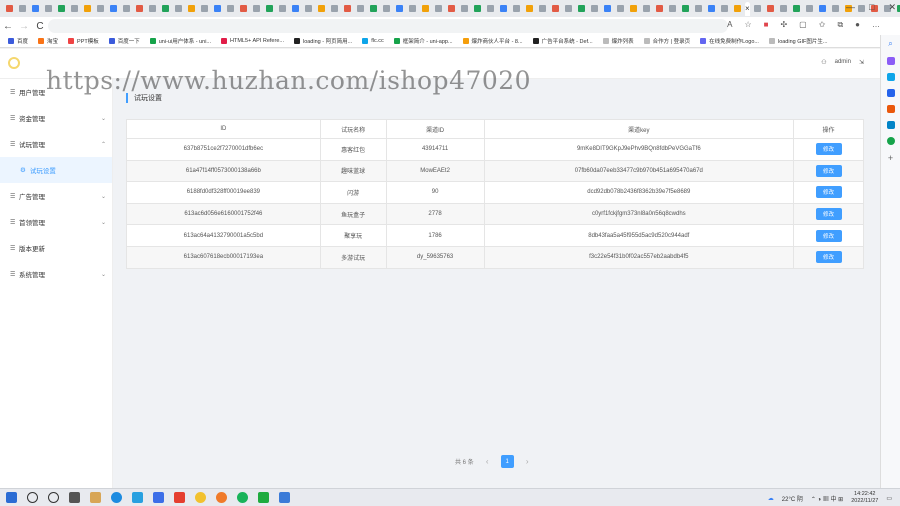 The image size is (900, 506). What do you see at coordinates (56, 248) in the screenshot?
I see `sidebar-item-version: ☰ 版本更新` at bounding box center [56, 248].